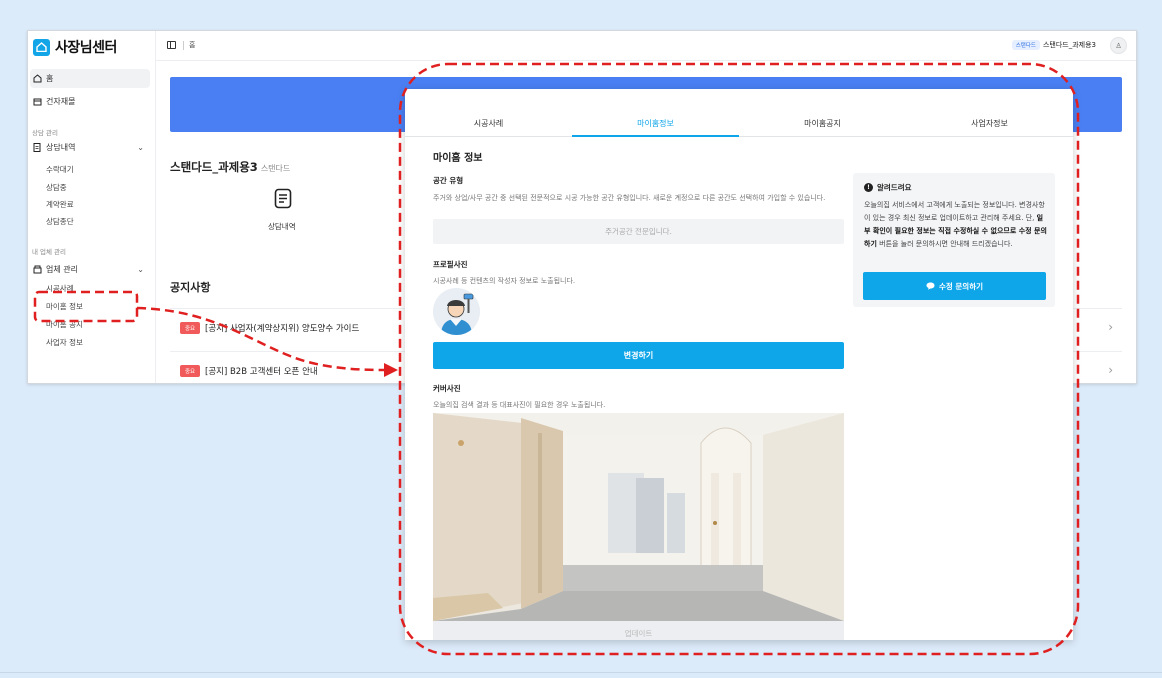 The image size is (1162, 678). What do you see at coordinates (638, 355) in the screenshot?
I see `change-profile-button: 변경하기` at bounding box center [638, 355].